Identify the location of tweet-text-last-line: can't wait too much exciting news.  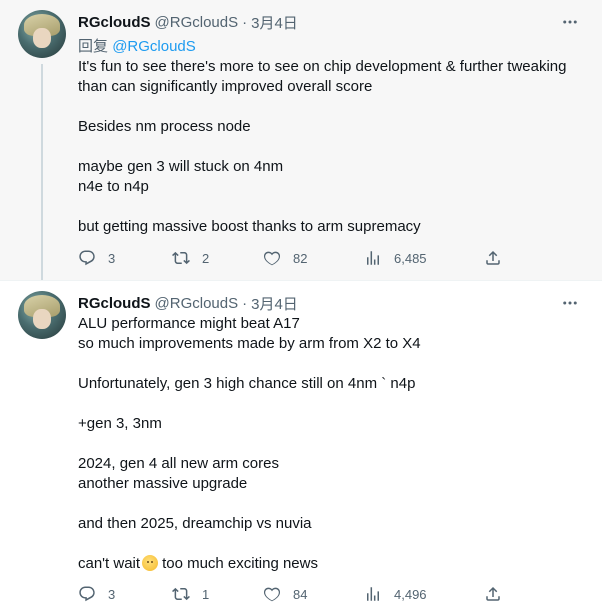
(335, 564).